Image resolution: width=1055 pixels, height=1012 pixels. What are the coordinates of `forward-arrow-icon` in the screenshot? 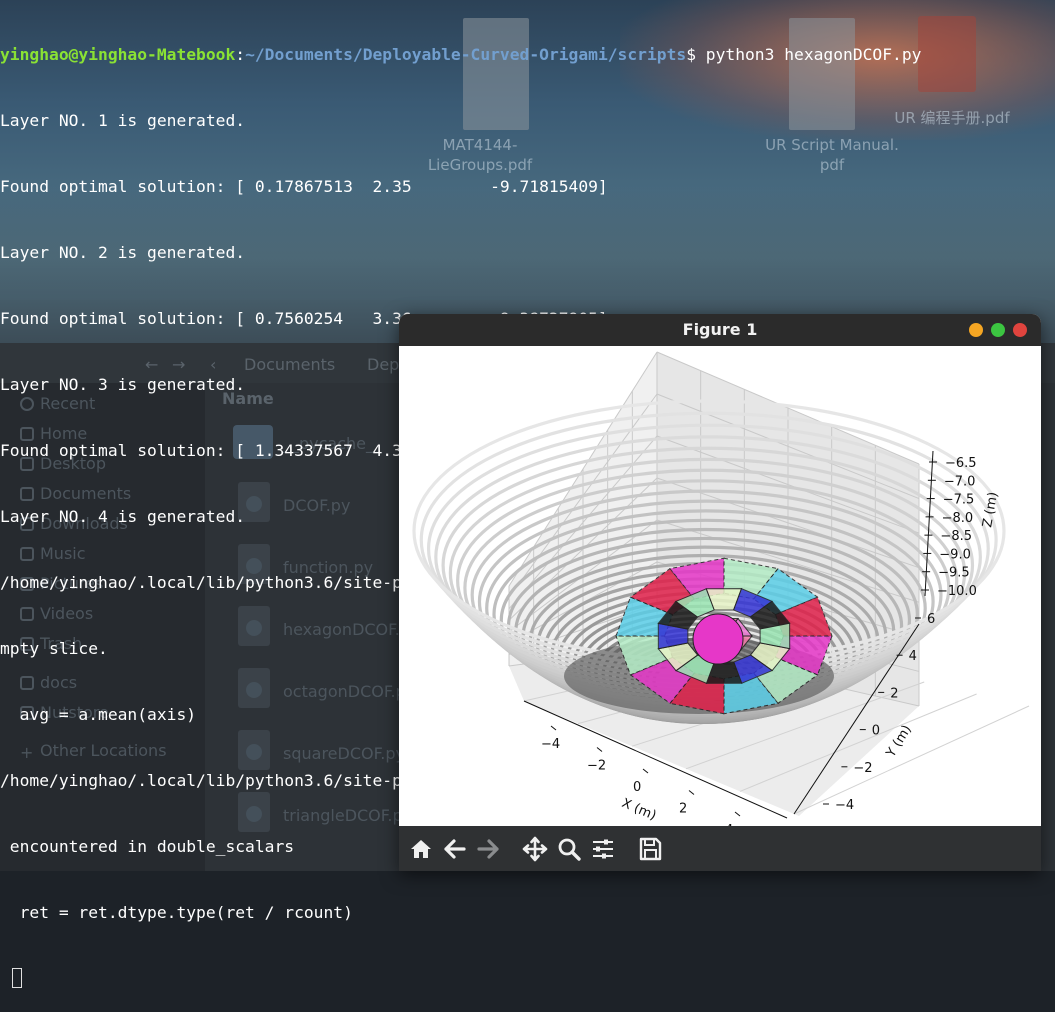 It's located at (488, 849).